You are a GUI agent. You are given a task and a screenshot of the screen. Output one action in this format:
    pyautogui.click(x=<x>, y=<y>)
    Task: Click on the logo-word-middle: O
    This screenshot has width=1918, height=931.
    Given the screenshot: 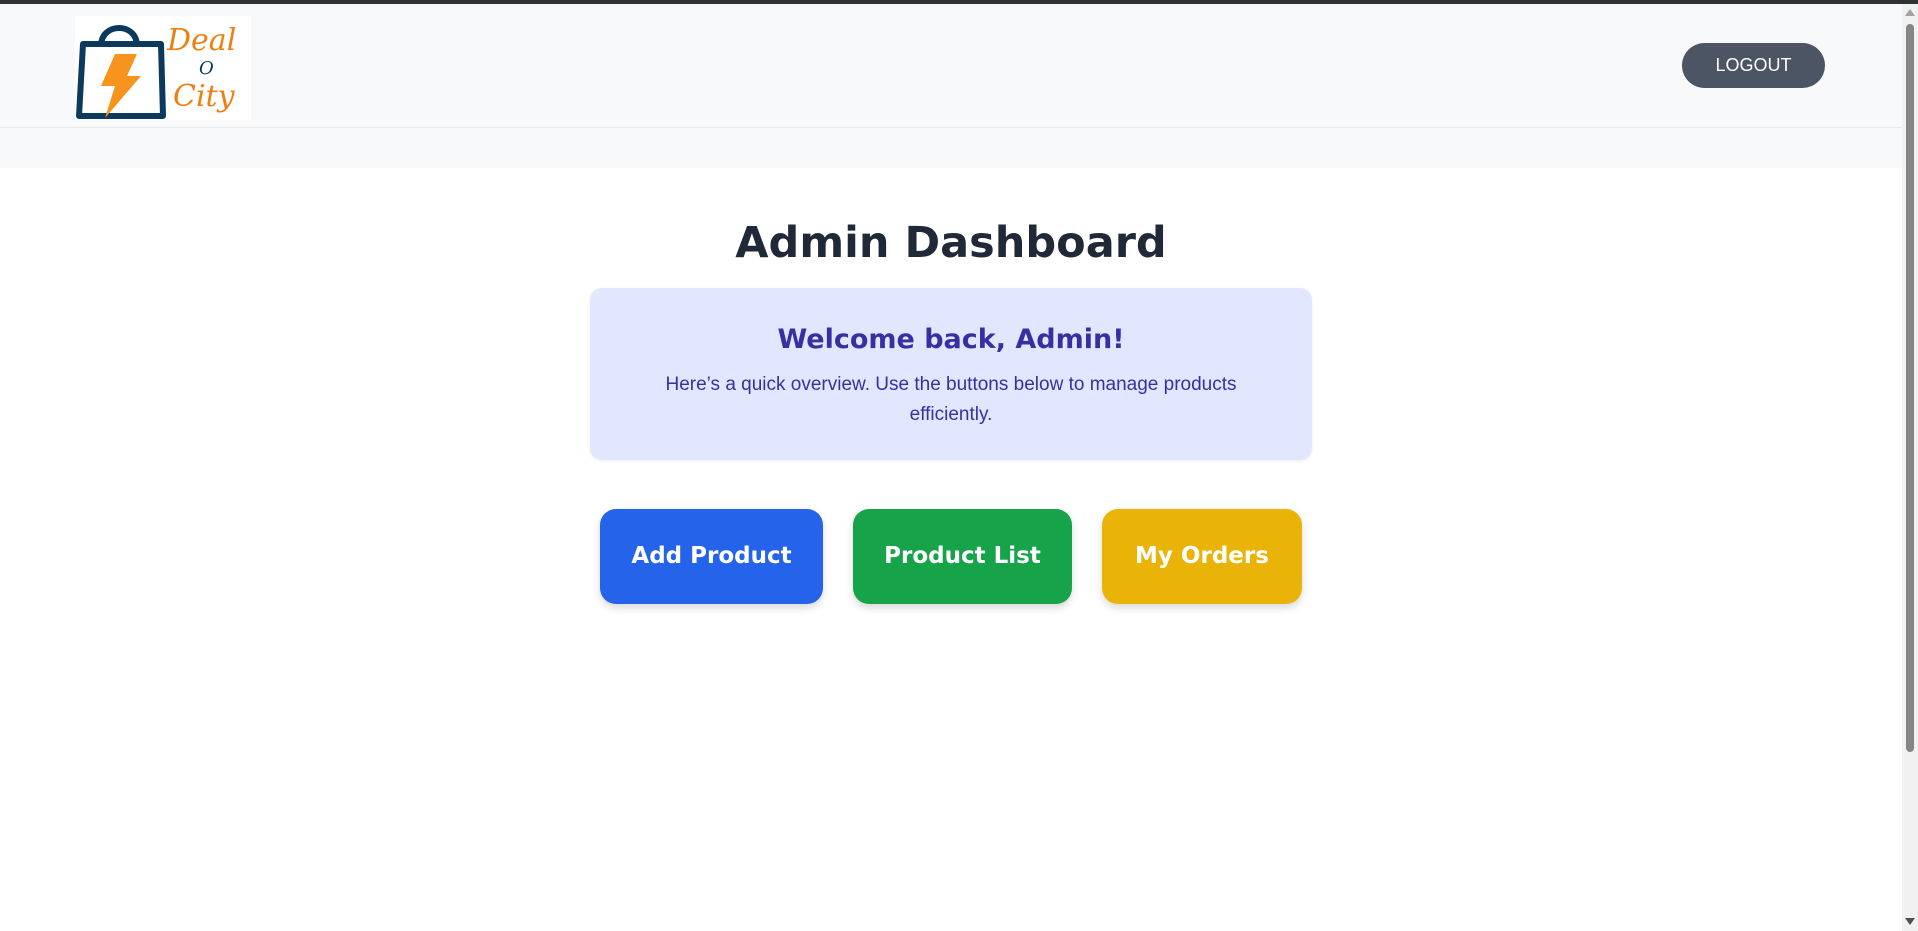 What is the action you would take?
    pyautogui.click(x=206, y=68)
    